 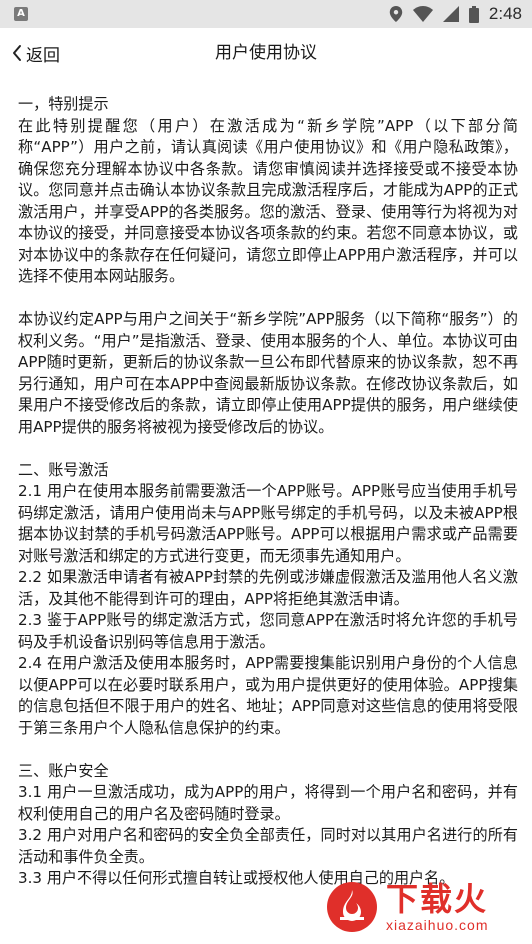 What do you see at coordinates (396, 14) in the screenshot?
I see `location-icon` at bounding box center [396, 14].